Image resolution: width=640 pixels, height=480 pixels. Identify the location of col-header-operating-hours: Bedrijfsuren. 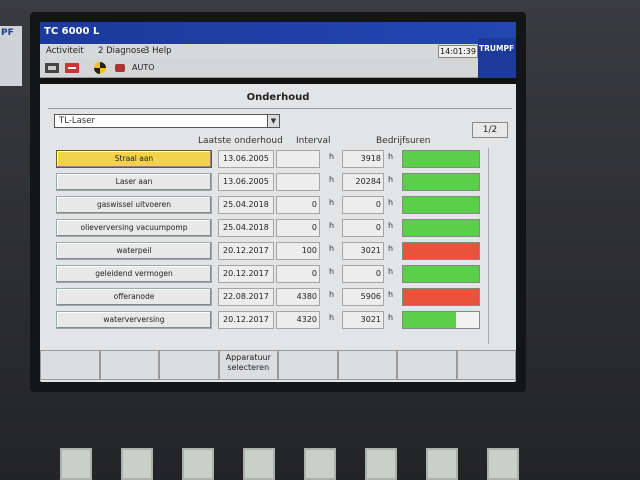
(403, 141).